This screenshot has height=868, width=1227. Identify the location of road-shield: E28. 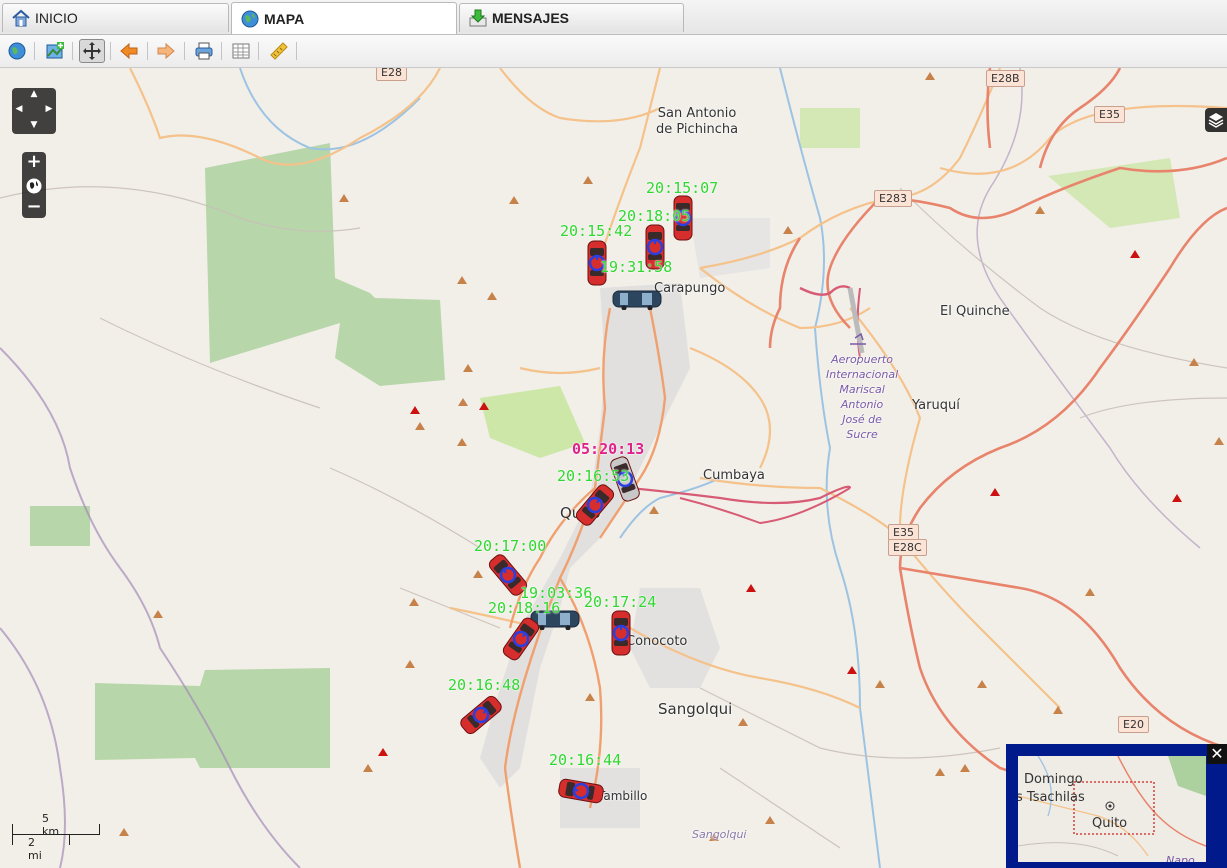
(391, 74).